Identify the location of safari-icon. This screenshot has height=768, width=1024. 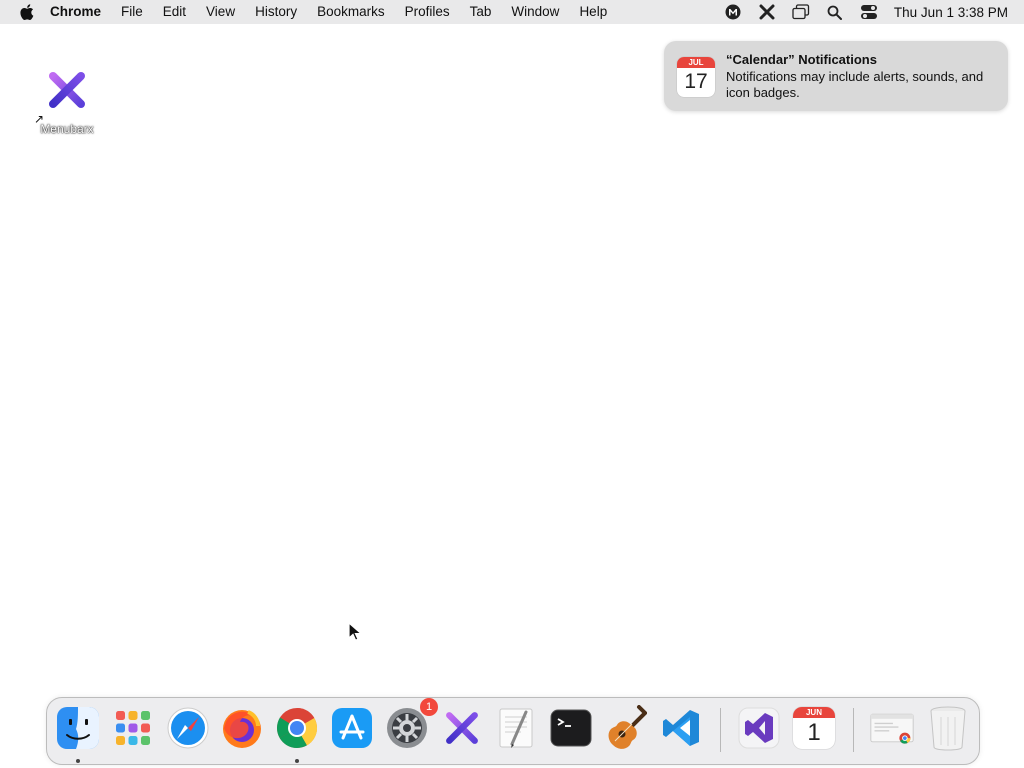
(188, 728).